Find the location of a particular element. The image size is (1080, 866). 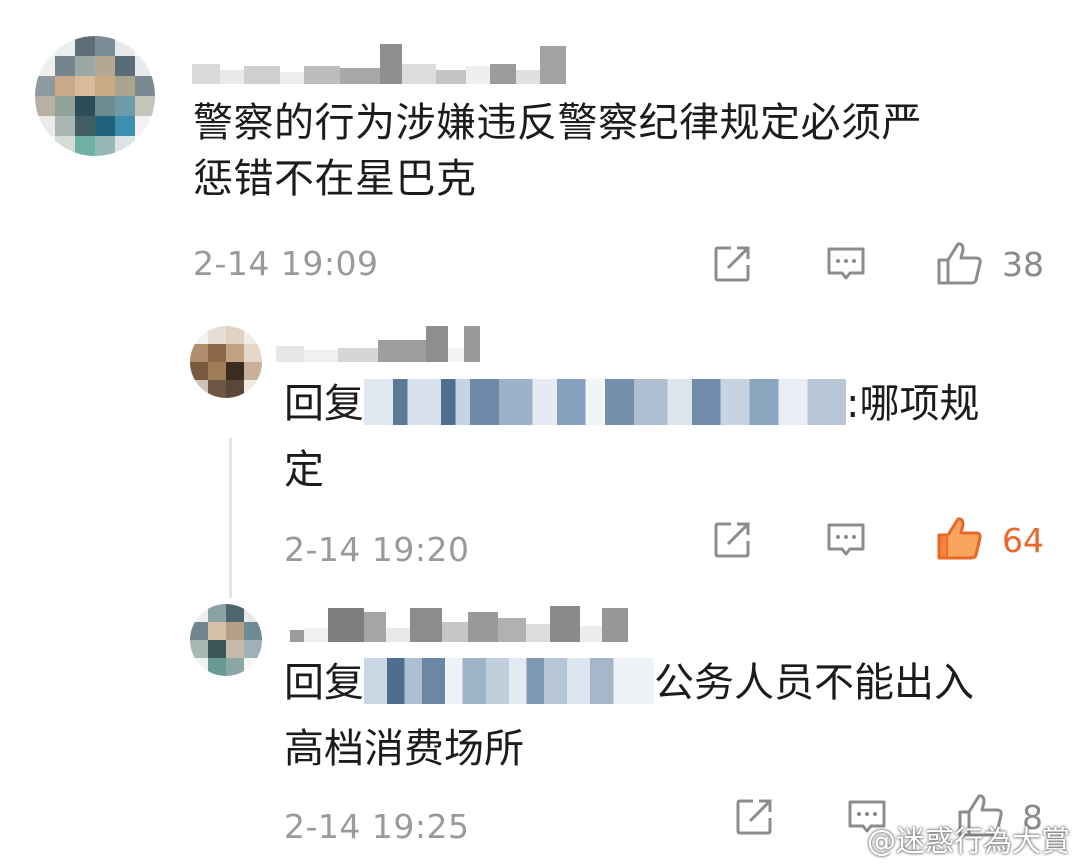

comment-text: 警察的行为涉嫌违反警察纪律规定必须严 惩错不在星巴克 is located at coordinates (557, 151).